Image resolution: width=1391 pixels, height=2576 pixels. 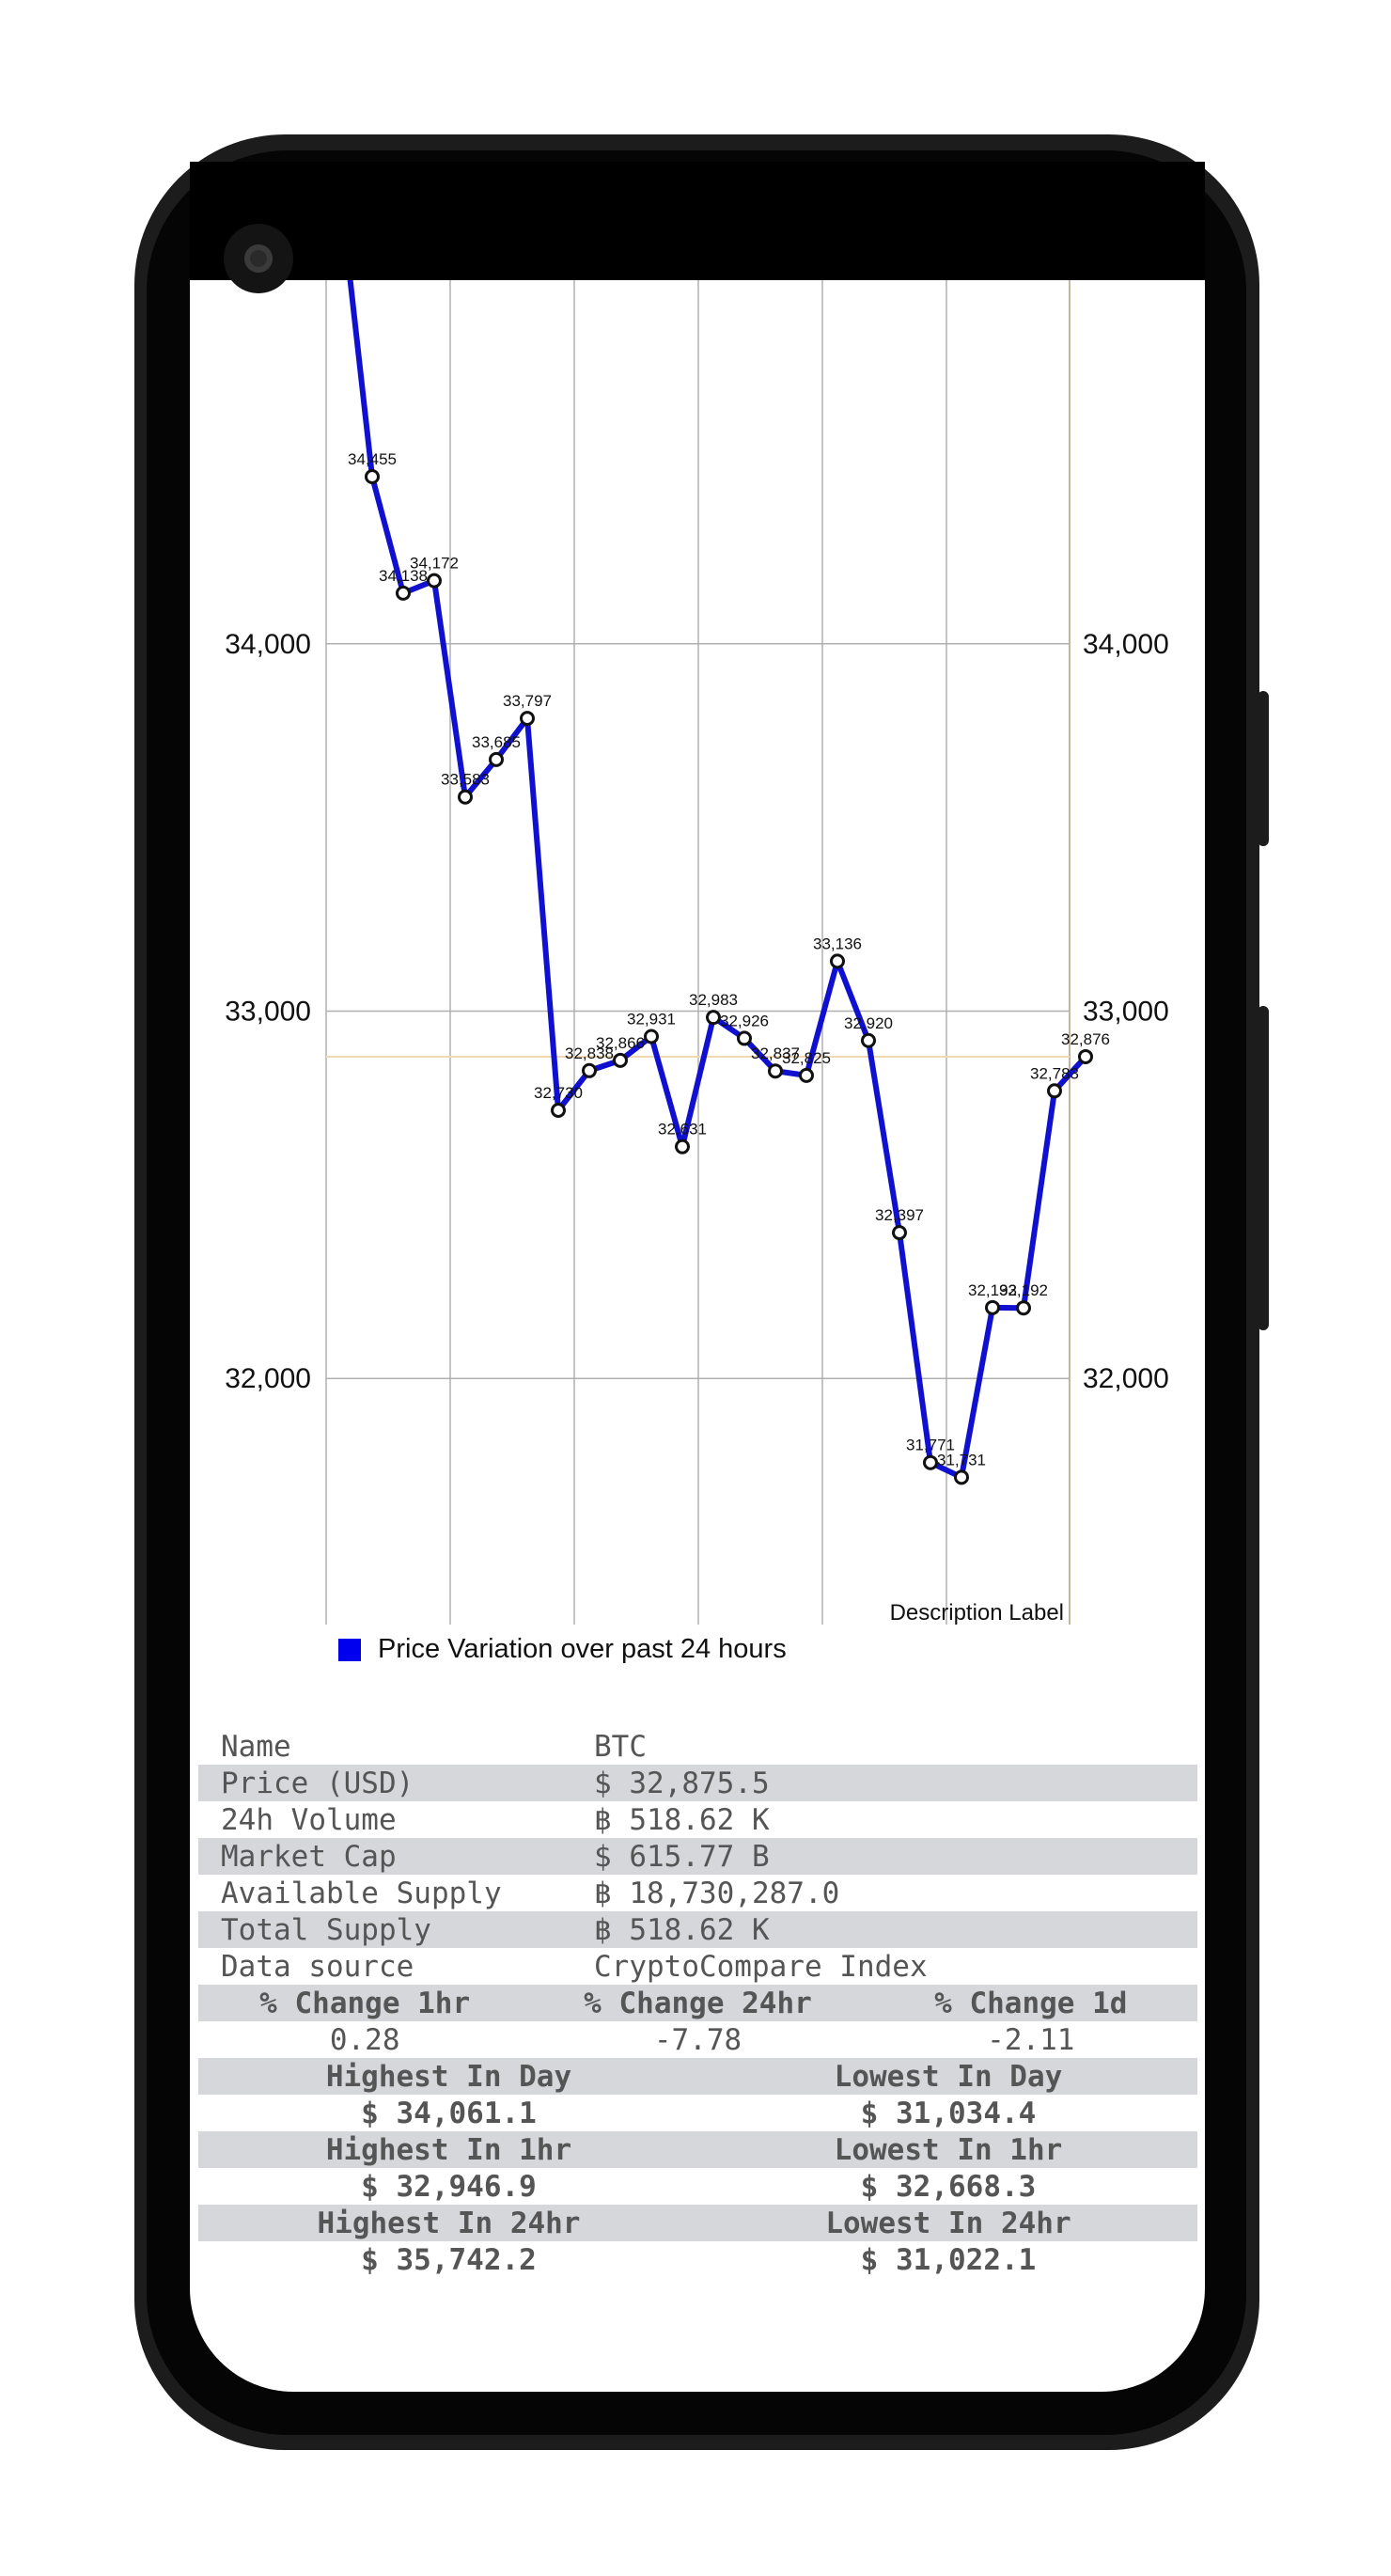 I want to click on data-point-label: 32,920, so click(x=869, y=1023).